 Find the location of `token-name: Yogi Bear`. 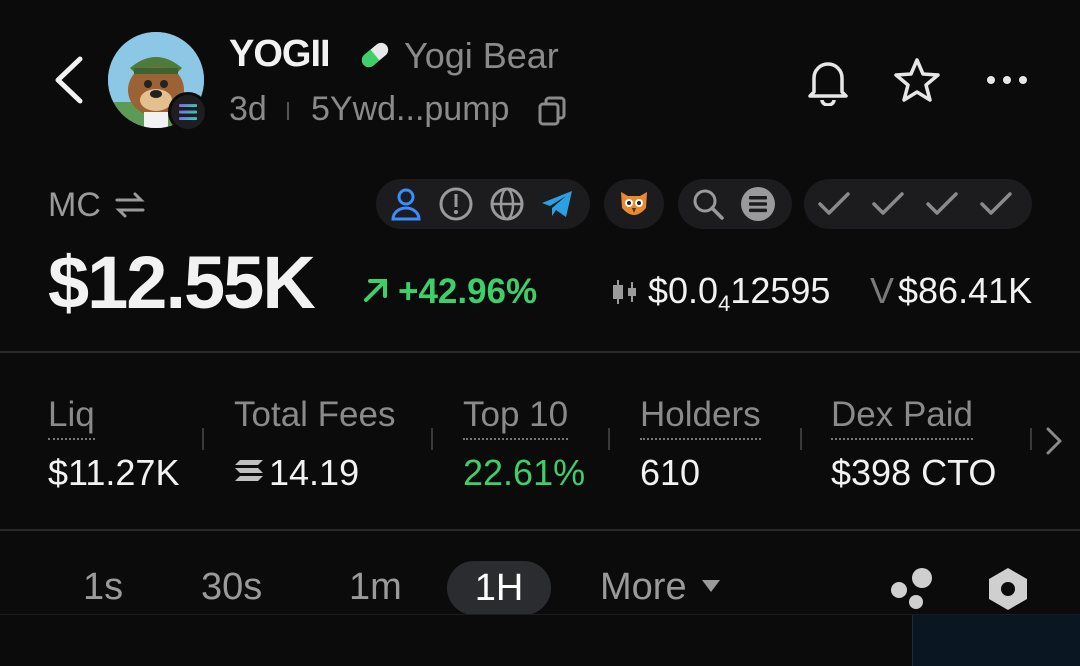

token-name: Yogi Bear is located at coordinates (481, 55).